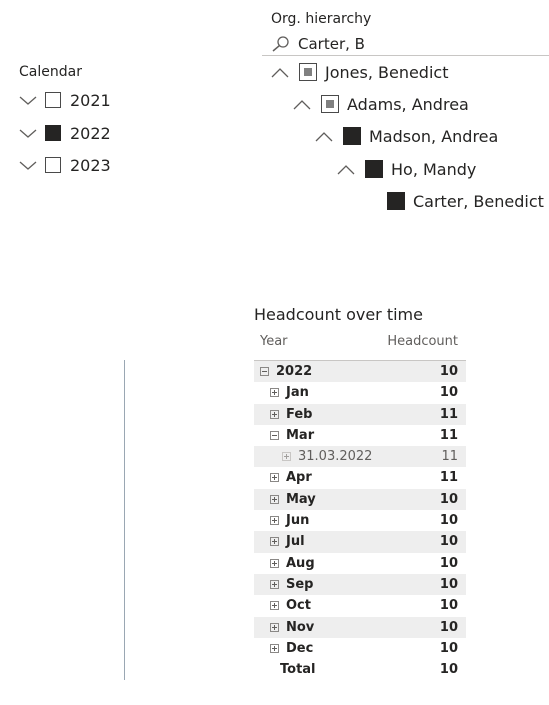 Image resolution: width=549 pixels, height=705 pixels. Describe the element at coordinates (300, 648) in the screenshot. I see `row-label: Dec` at that location.